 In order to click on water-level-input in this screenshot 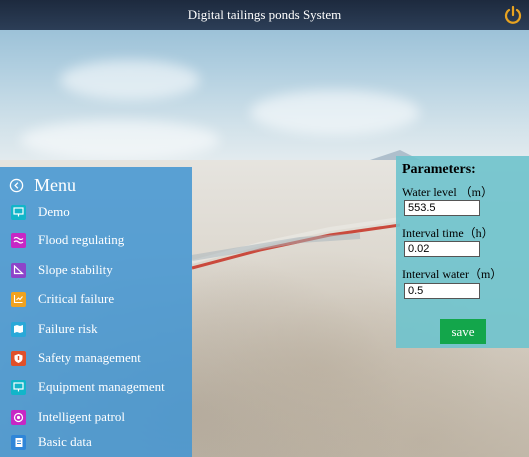, I will do `click(442, 208)`.